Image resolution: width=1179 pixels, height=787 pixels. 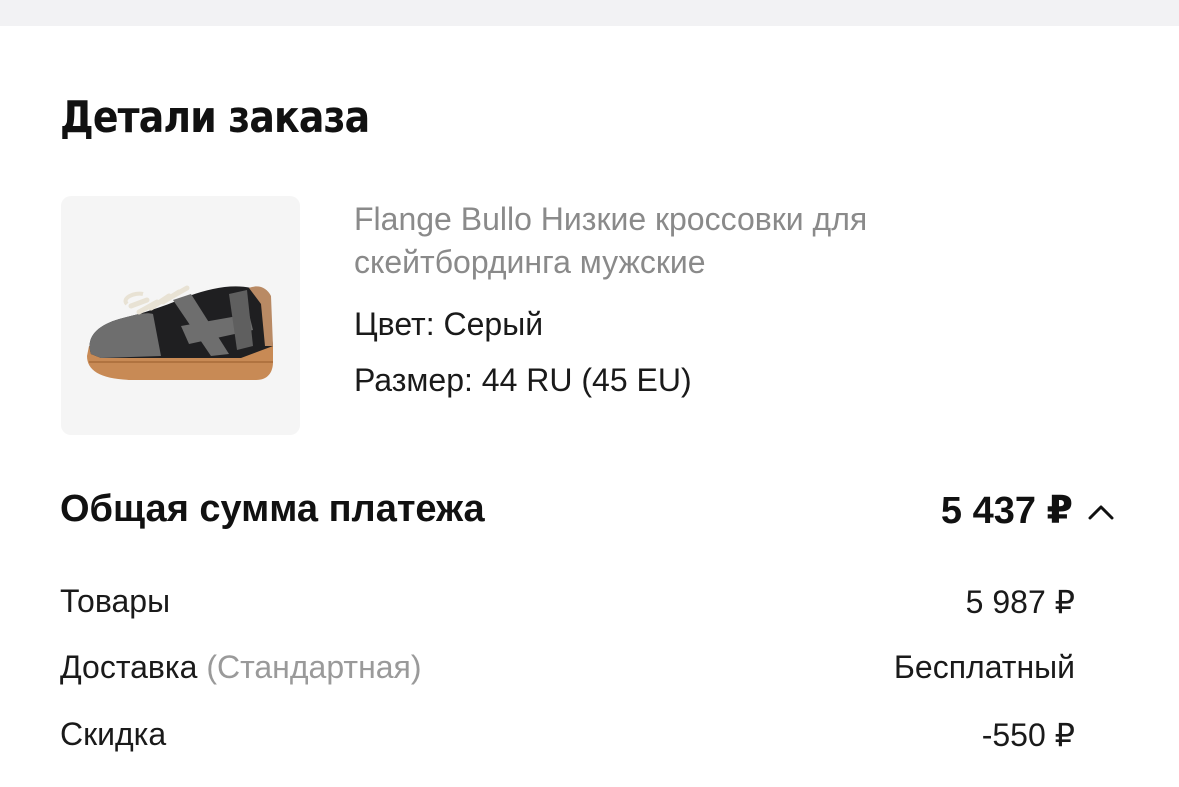 I want to click on product-image, so click(x=180, y=315).